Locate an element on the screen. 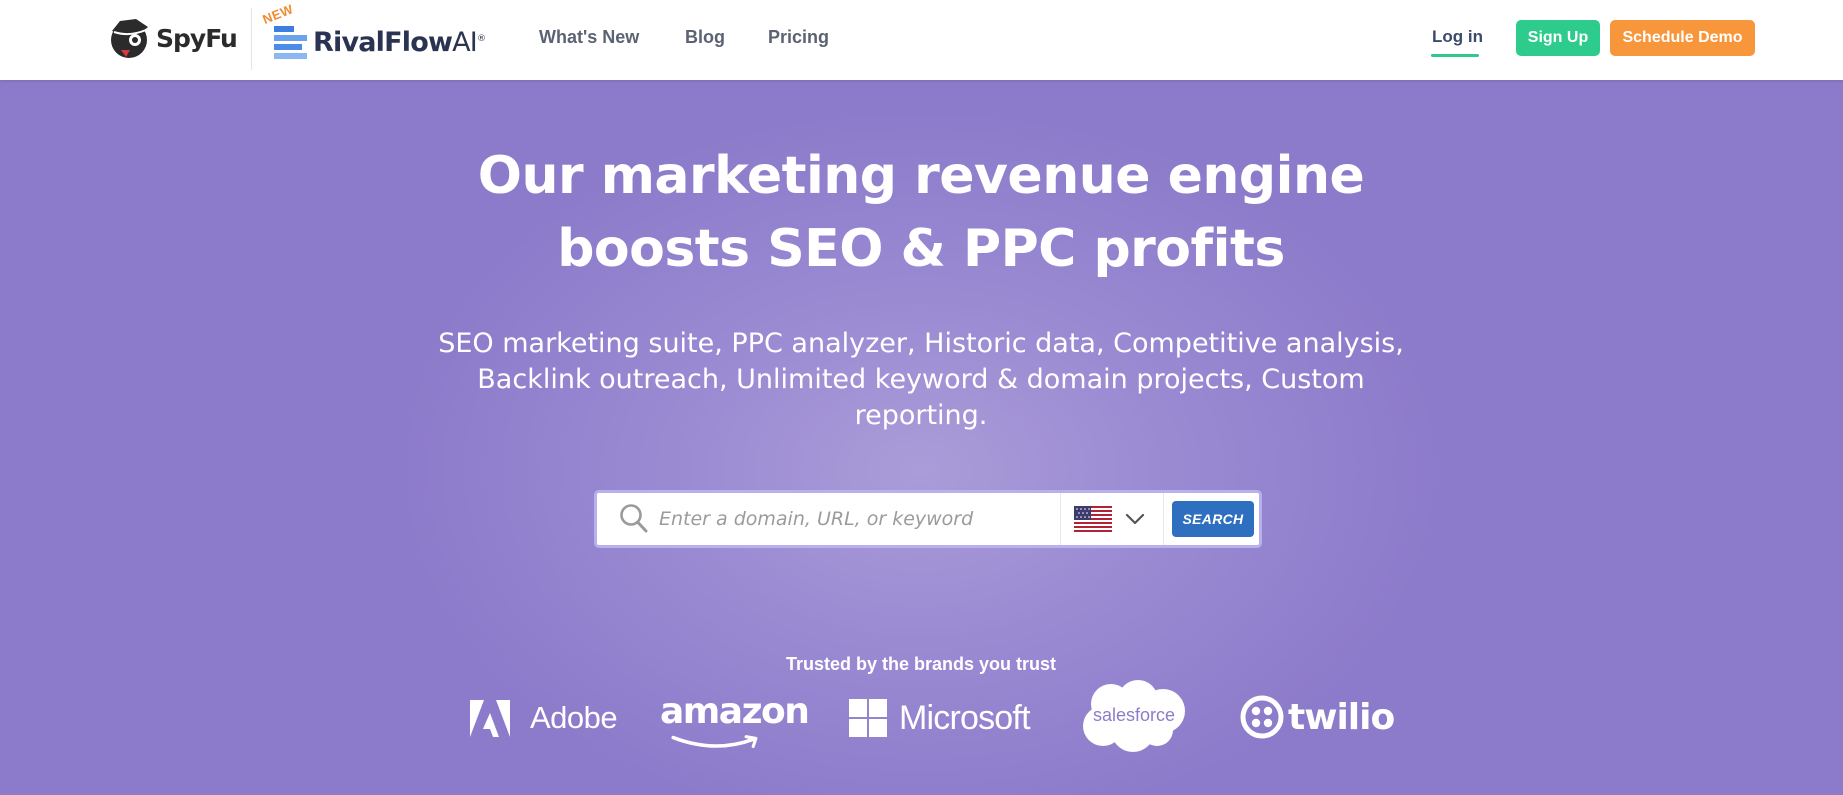 This screenshot has width=1843, height=795. search-bar: SEARCH is located at coordinates (928, 519).